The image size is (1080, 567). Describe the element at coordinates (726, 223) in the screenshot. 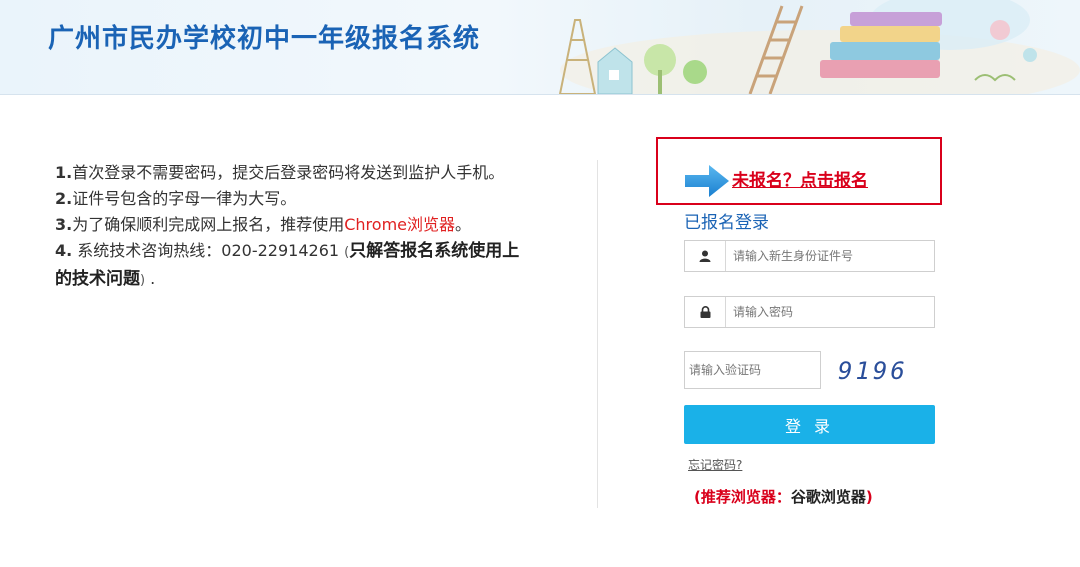

I see `login-section-title: 已报名登录` at that location.